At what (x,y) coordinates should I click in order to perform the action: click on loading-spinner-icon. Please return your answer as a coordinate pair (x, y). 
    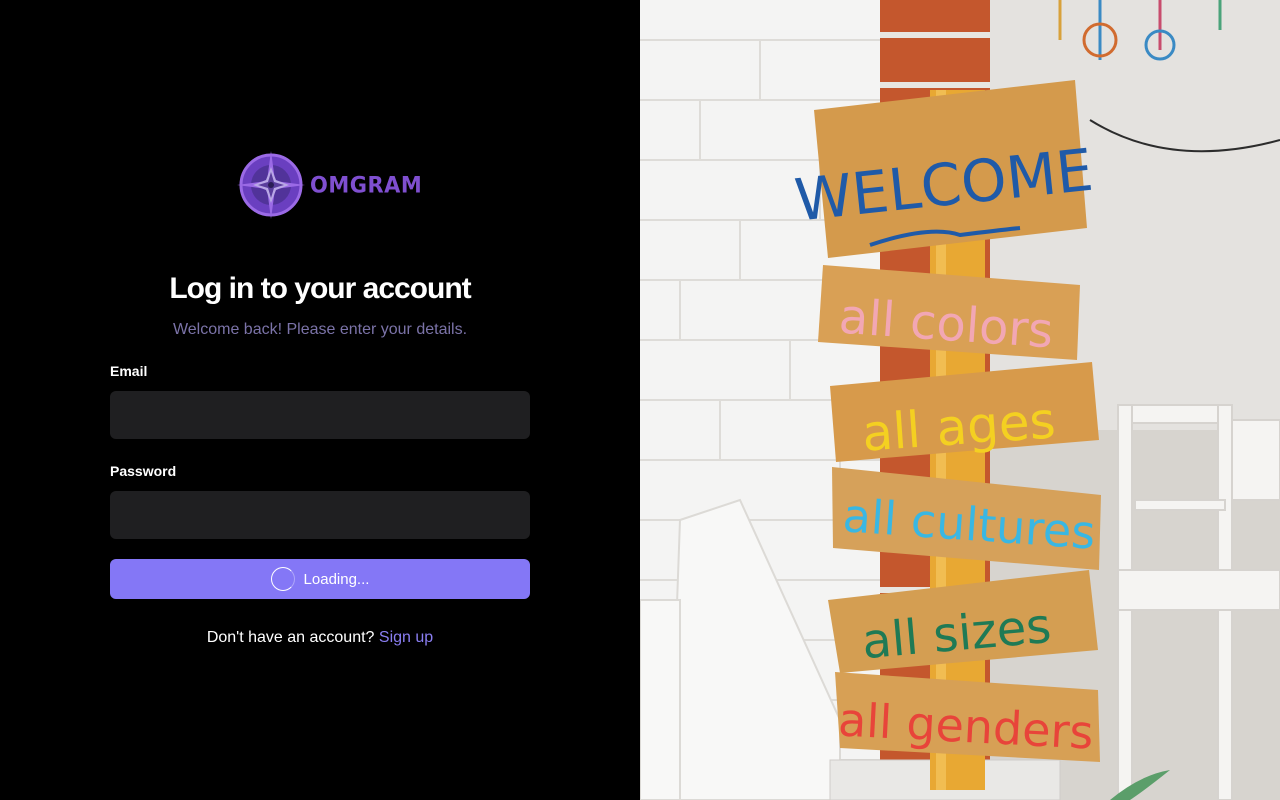
    Looking at the image, I should click on (282, 579).